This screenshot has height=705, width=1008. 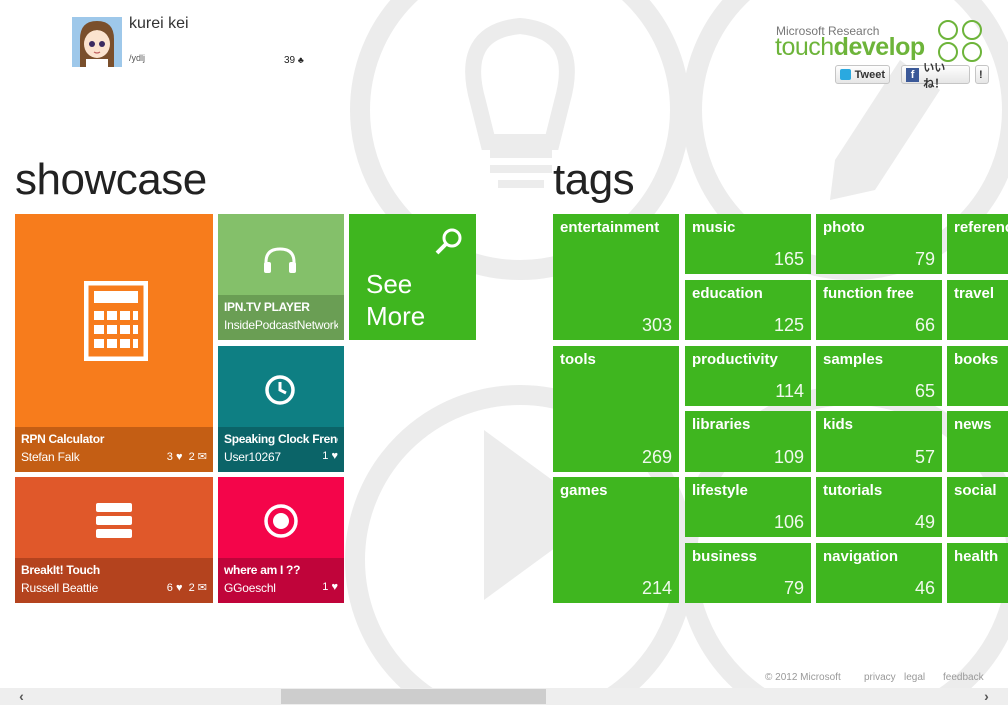 What do you see at coordinates (748, 441) in the screenshot?
I see `tag-libraries: libraries 109` at bounding box center [748, 441].